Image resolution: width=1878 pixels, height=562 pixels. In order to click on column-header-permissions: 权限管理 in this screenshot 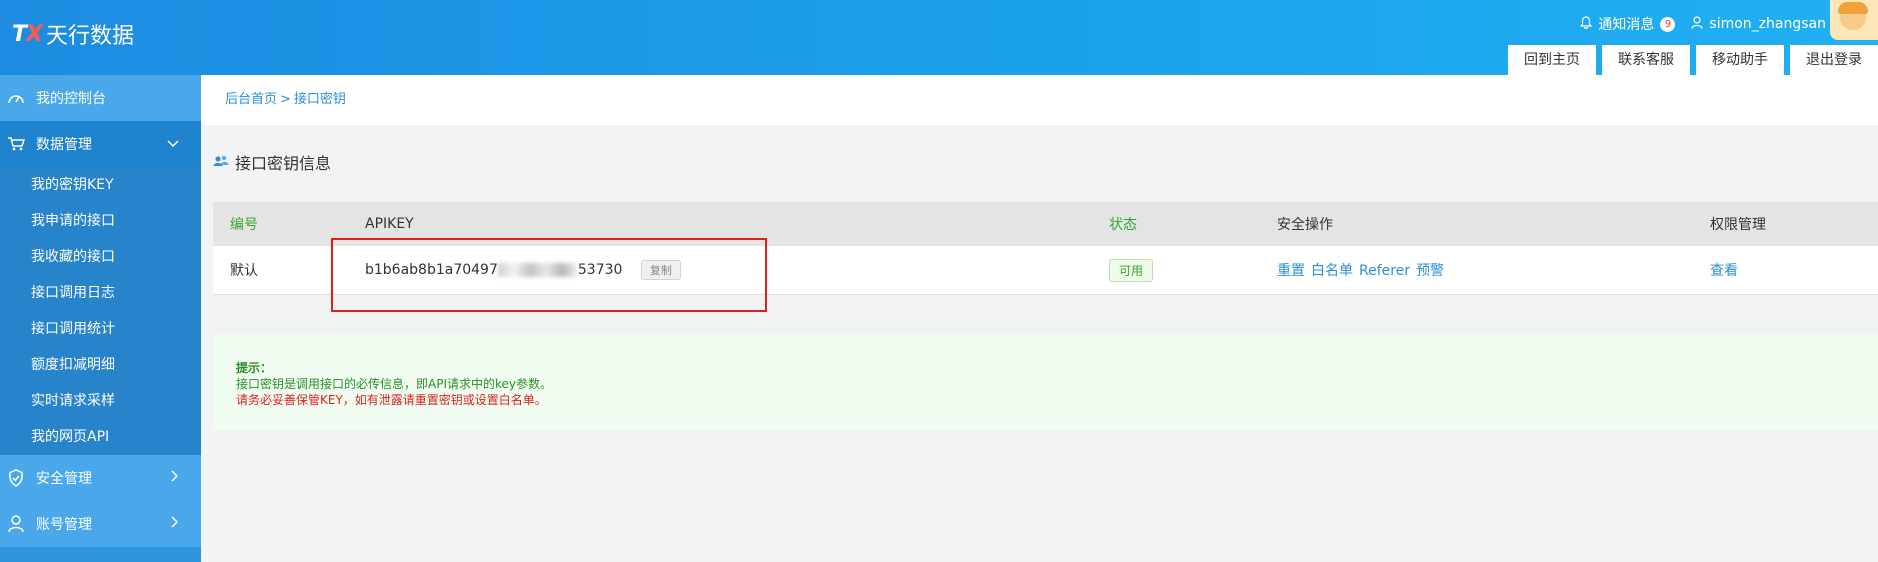, I will do `click(1738, 225)`.